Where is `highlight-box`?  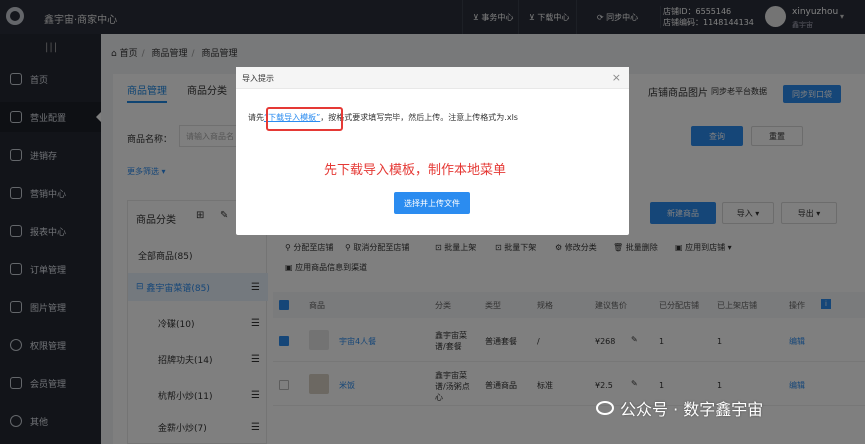
highlight-box is located at coordinates (304, 119).